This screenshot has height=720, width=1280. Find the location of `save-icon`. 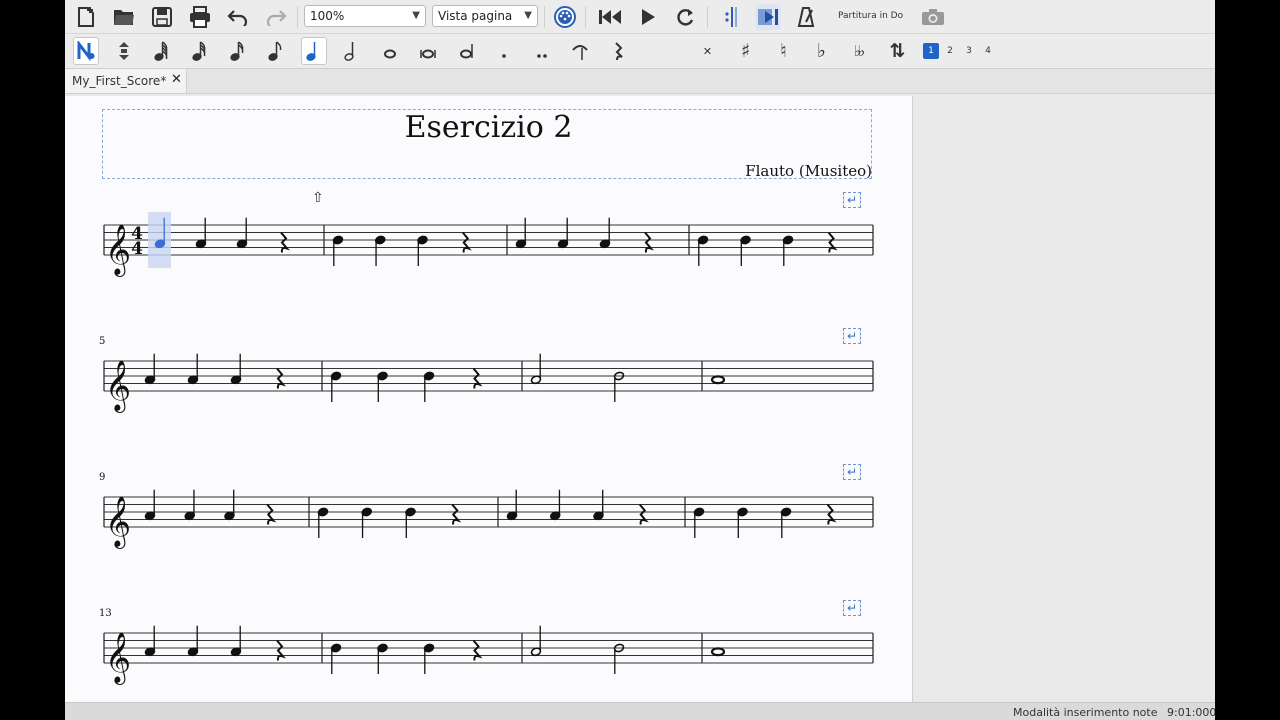

save-icon is located at coordinates (162, 17).